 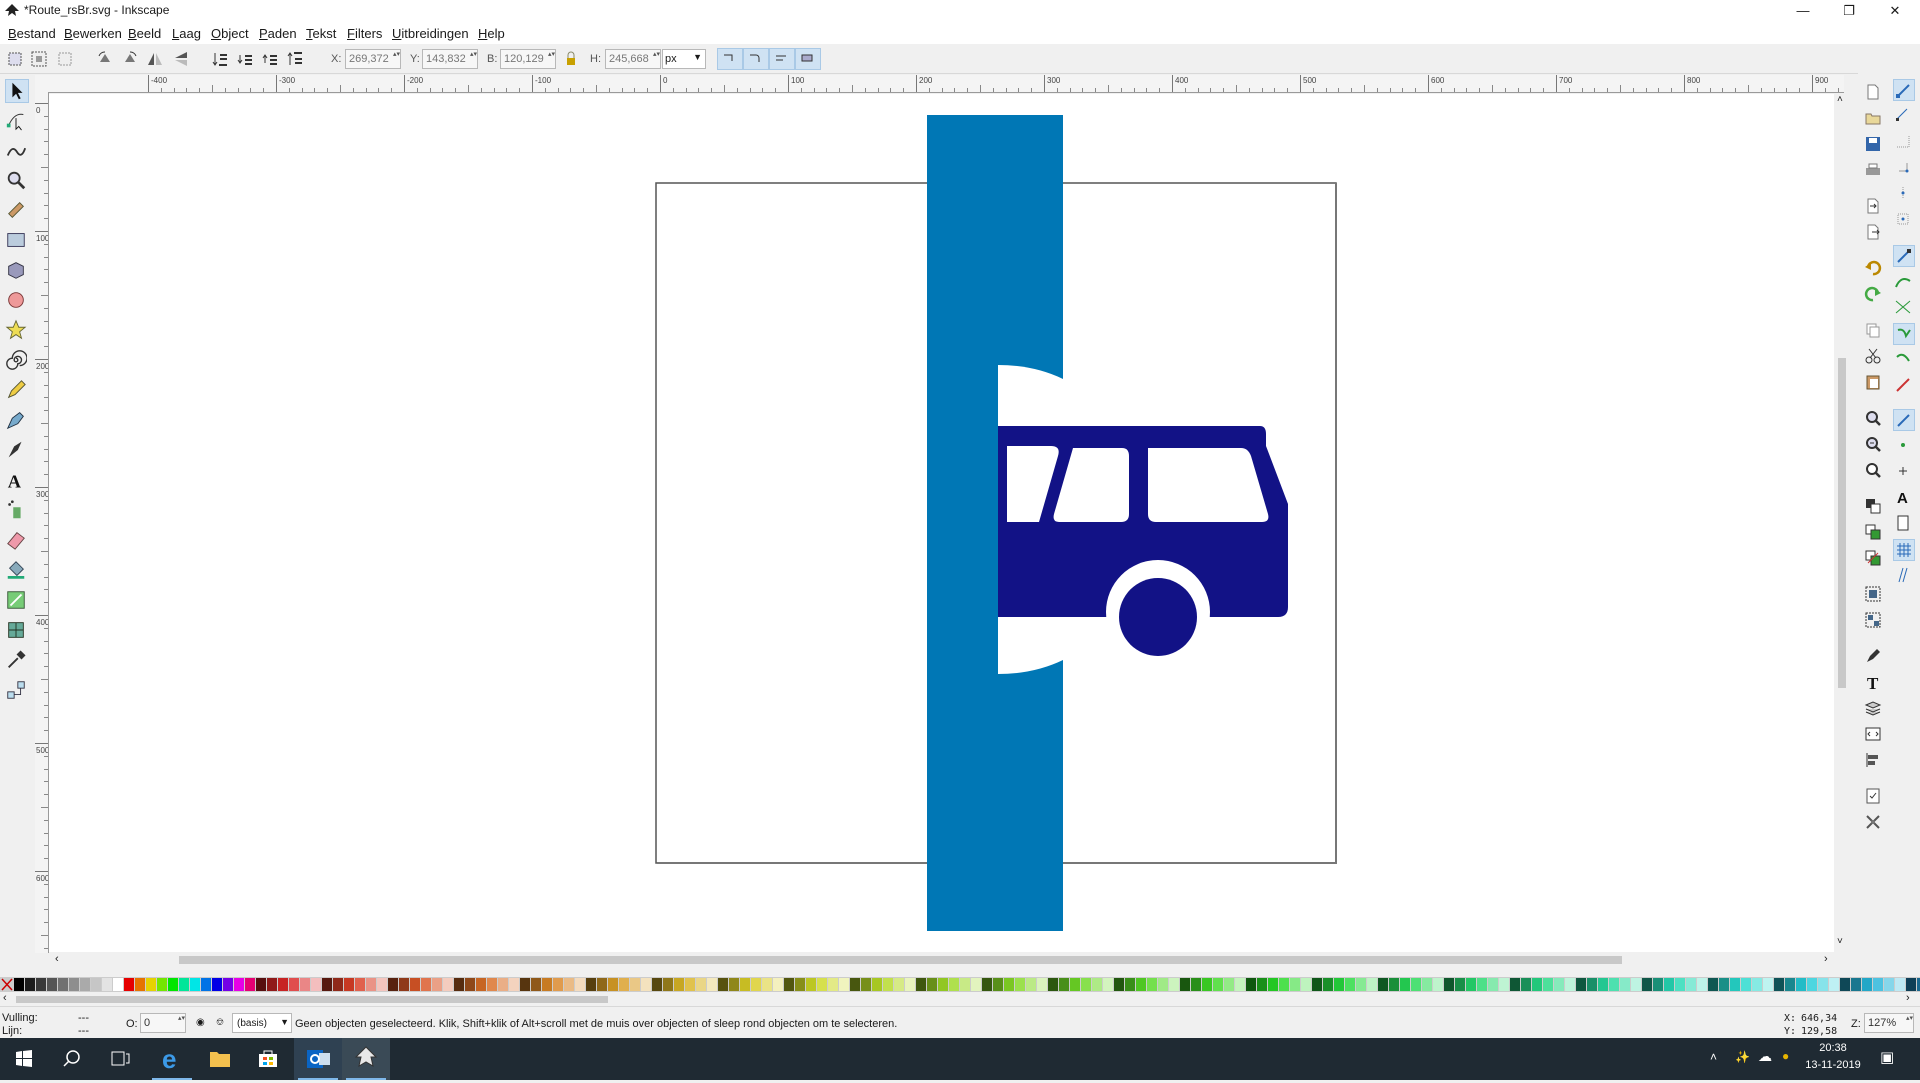 What do you see at coordinates (72, 1059) in the screenshot?
I see `search-button` at bounding box center [72, 1059].